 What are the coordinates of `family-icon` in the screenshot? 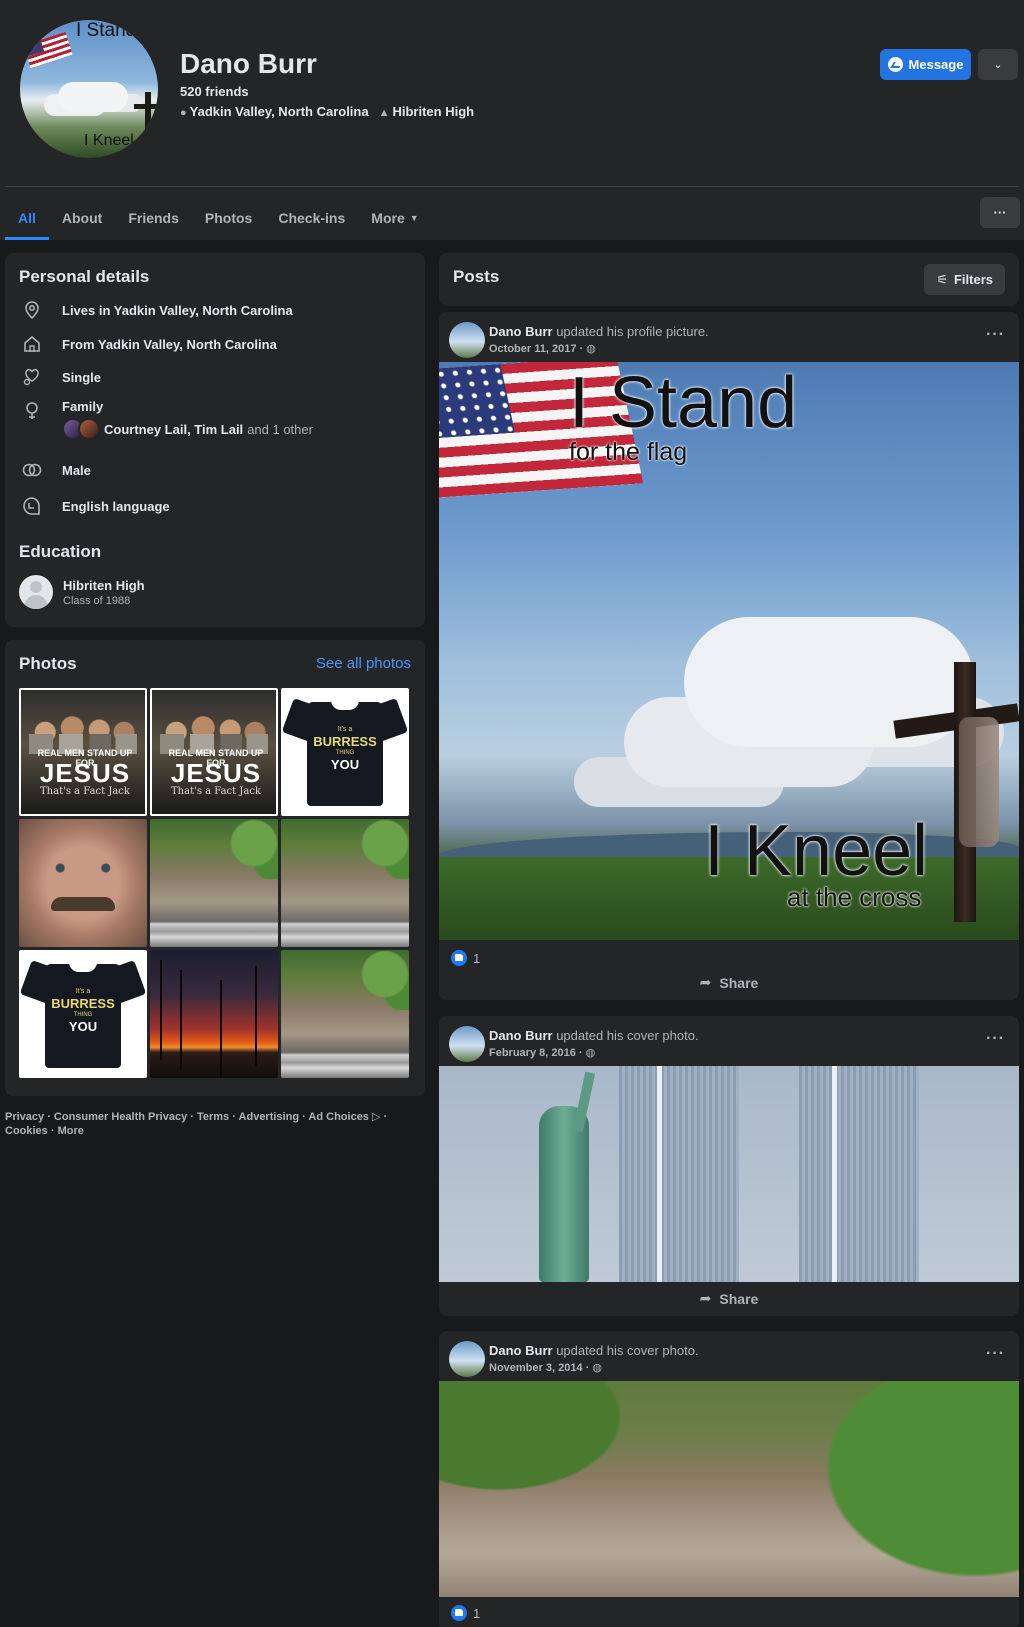 It's located at (32, 411).